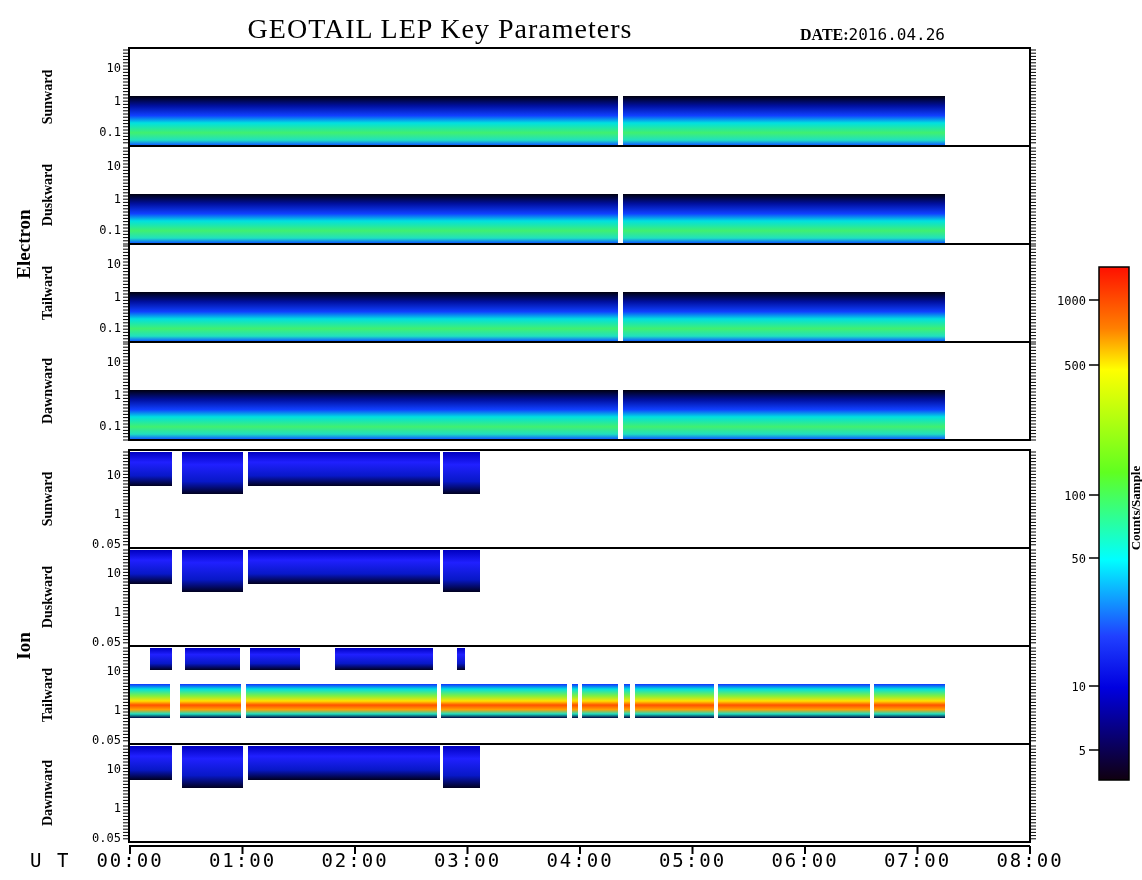 The image size is (1142, 880). What do you see at coordinates (355, 860) in the screenshot?
I see `time-tick-label: 02:00` at bounding box center [355, 860].